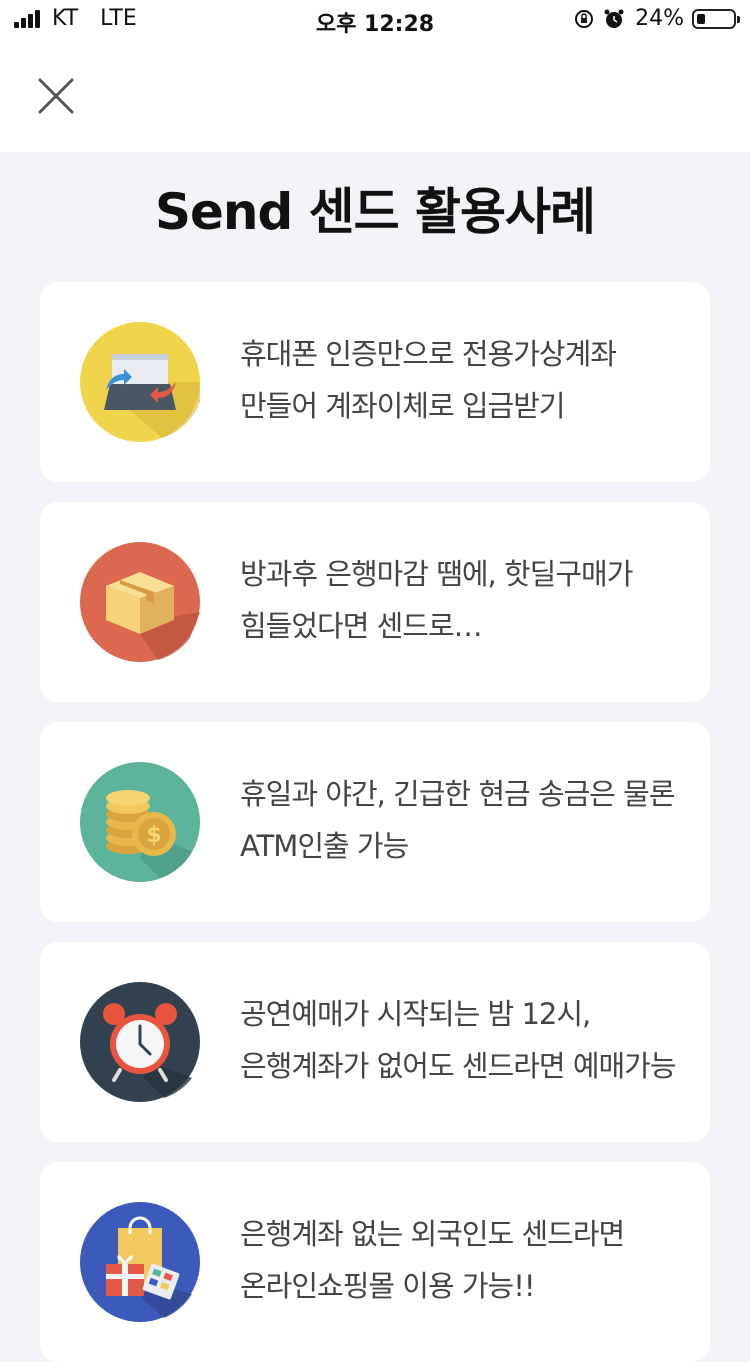 Image resolution: width=750 pixels, height=1362 pixels. I want to click on alarm-icon, so click(614, 18).